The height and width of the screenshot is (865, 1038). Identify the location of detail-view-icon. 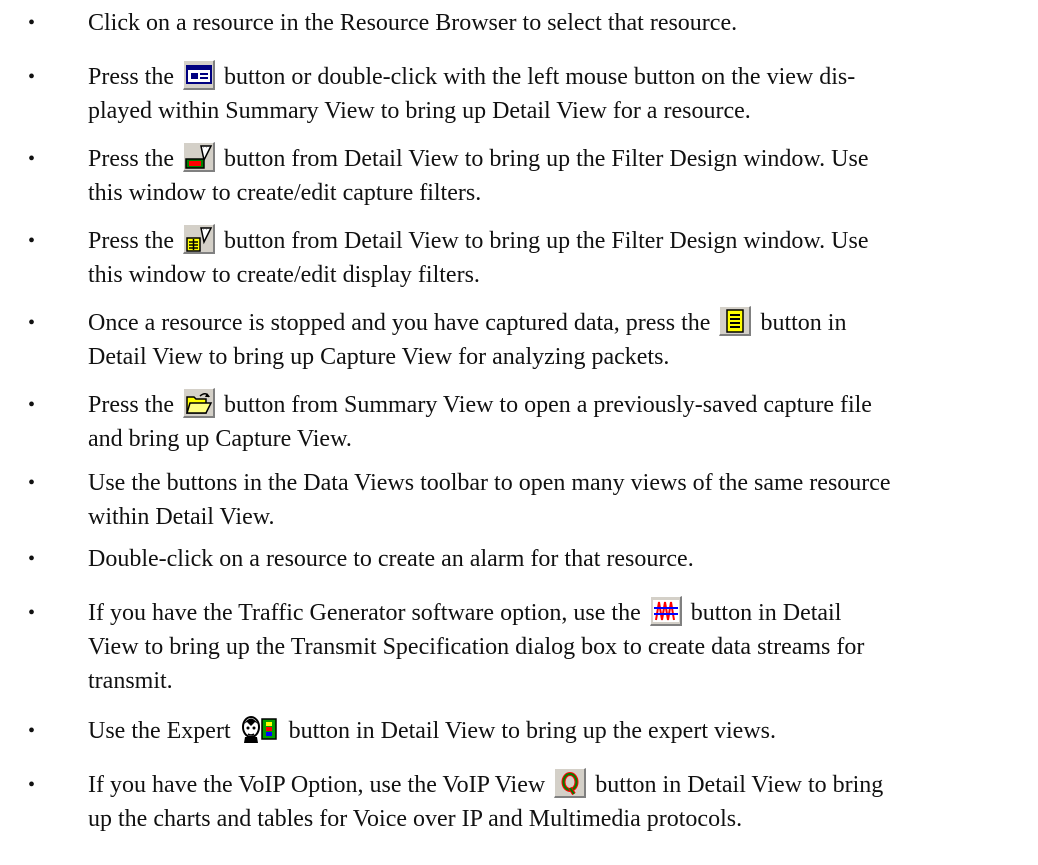
(199, 75).